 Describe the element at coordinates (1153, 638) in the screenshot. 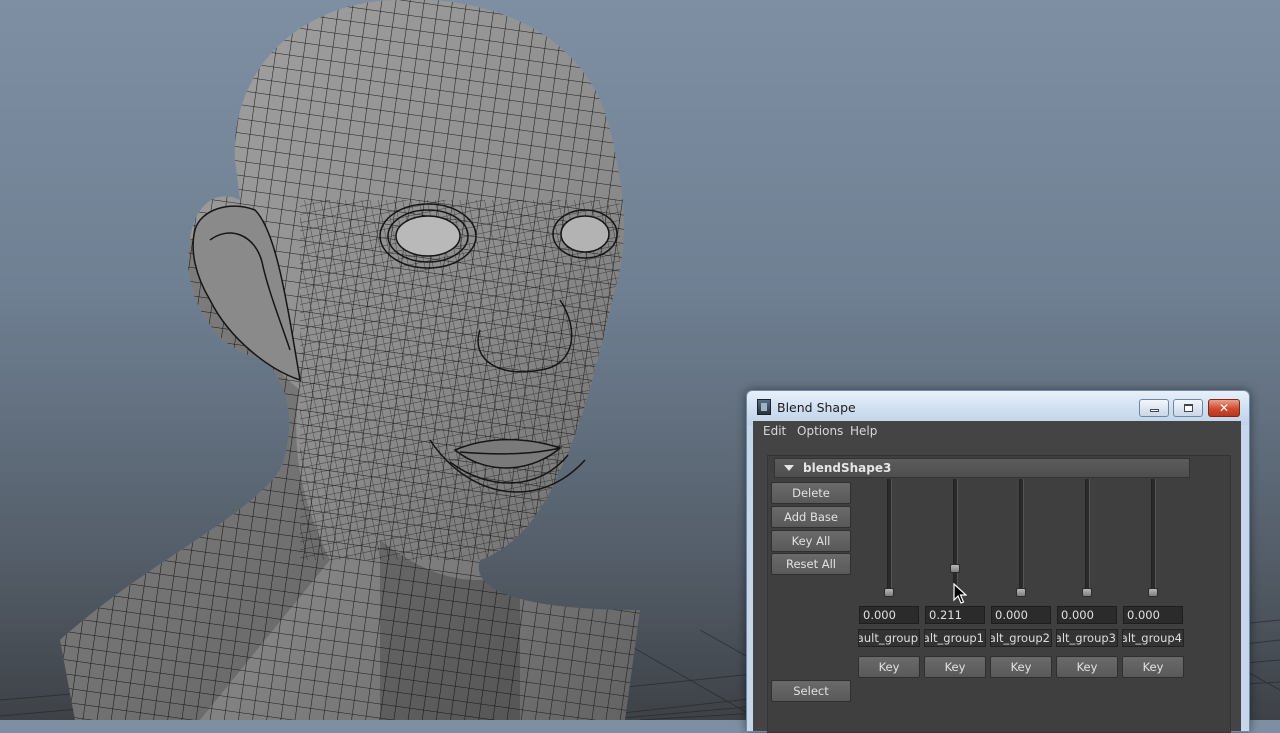

I see `target-name-field: ialt_group4` at that location.